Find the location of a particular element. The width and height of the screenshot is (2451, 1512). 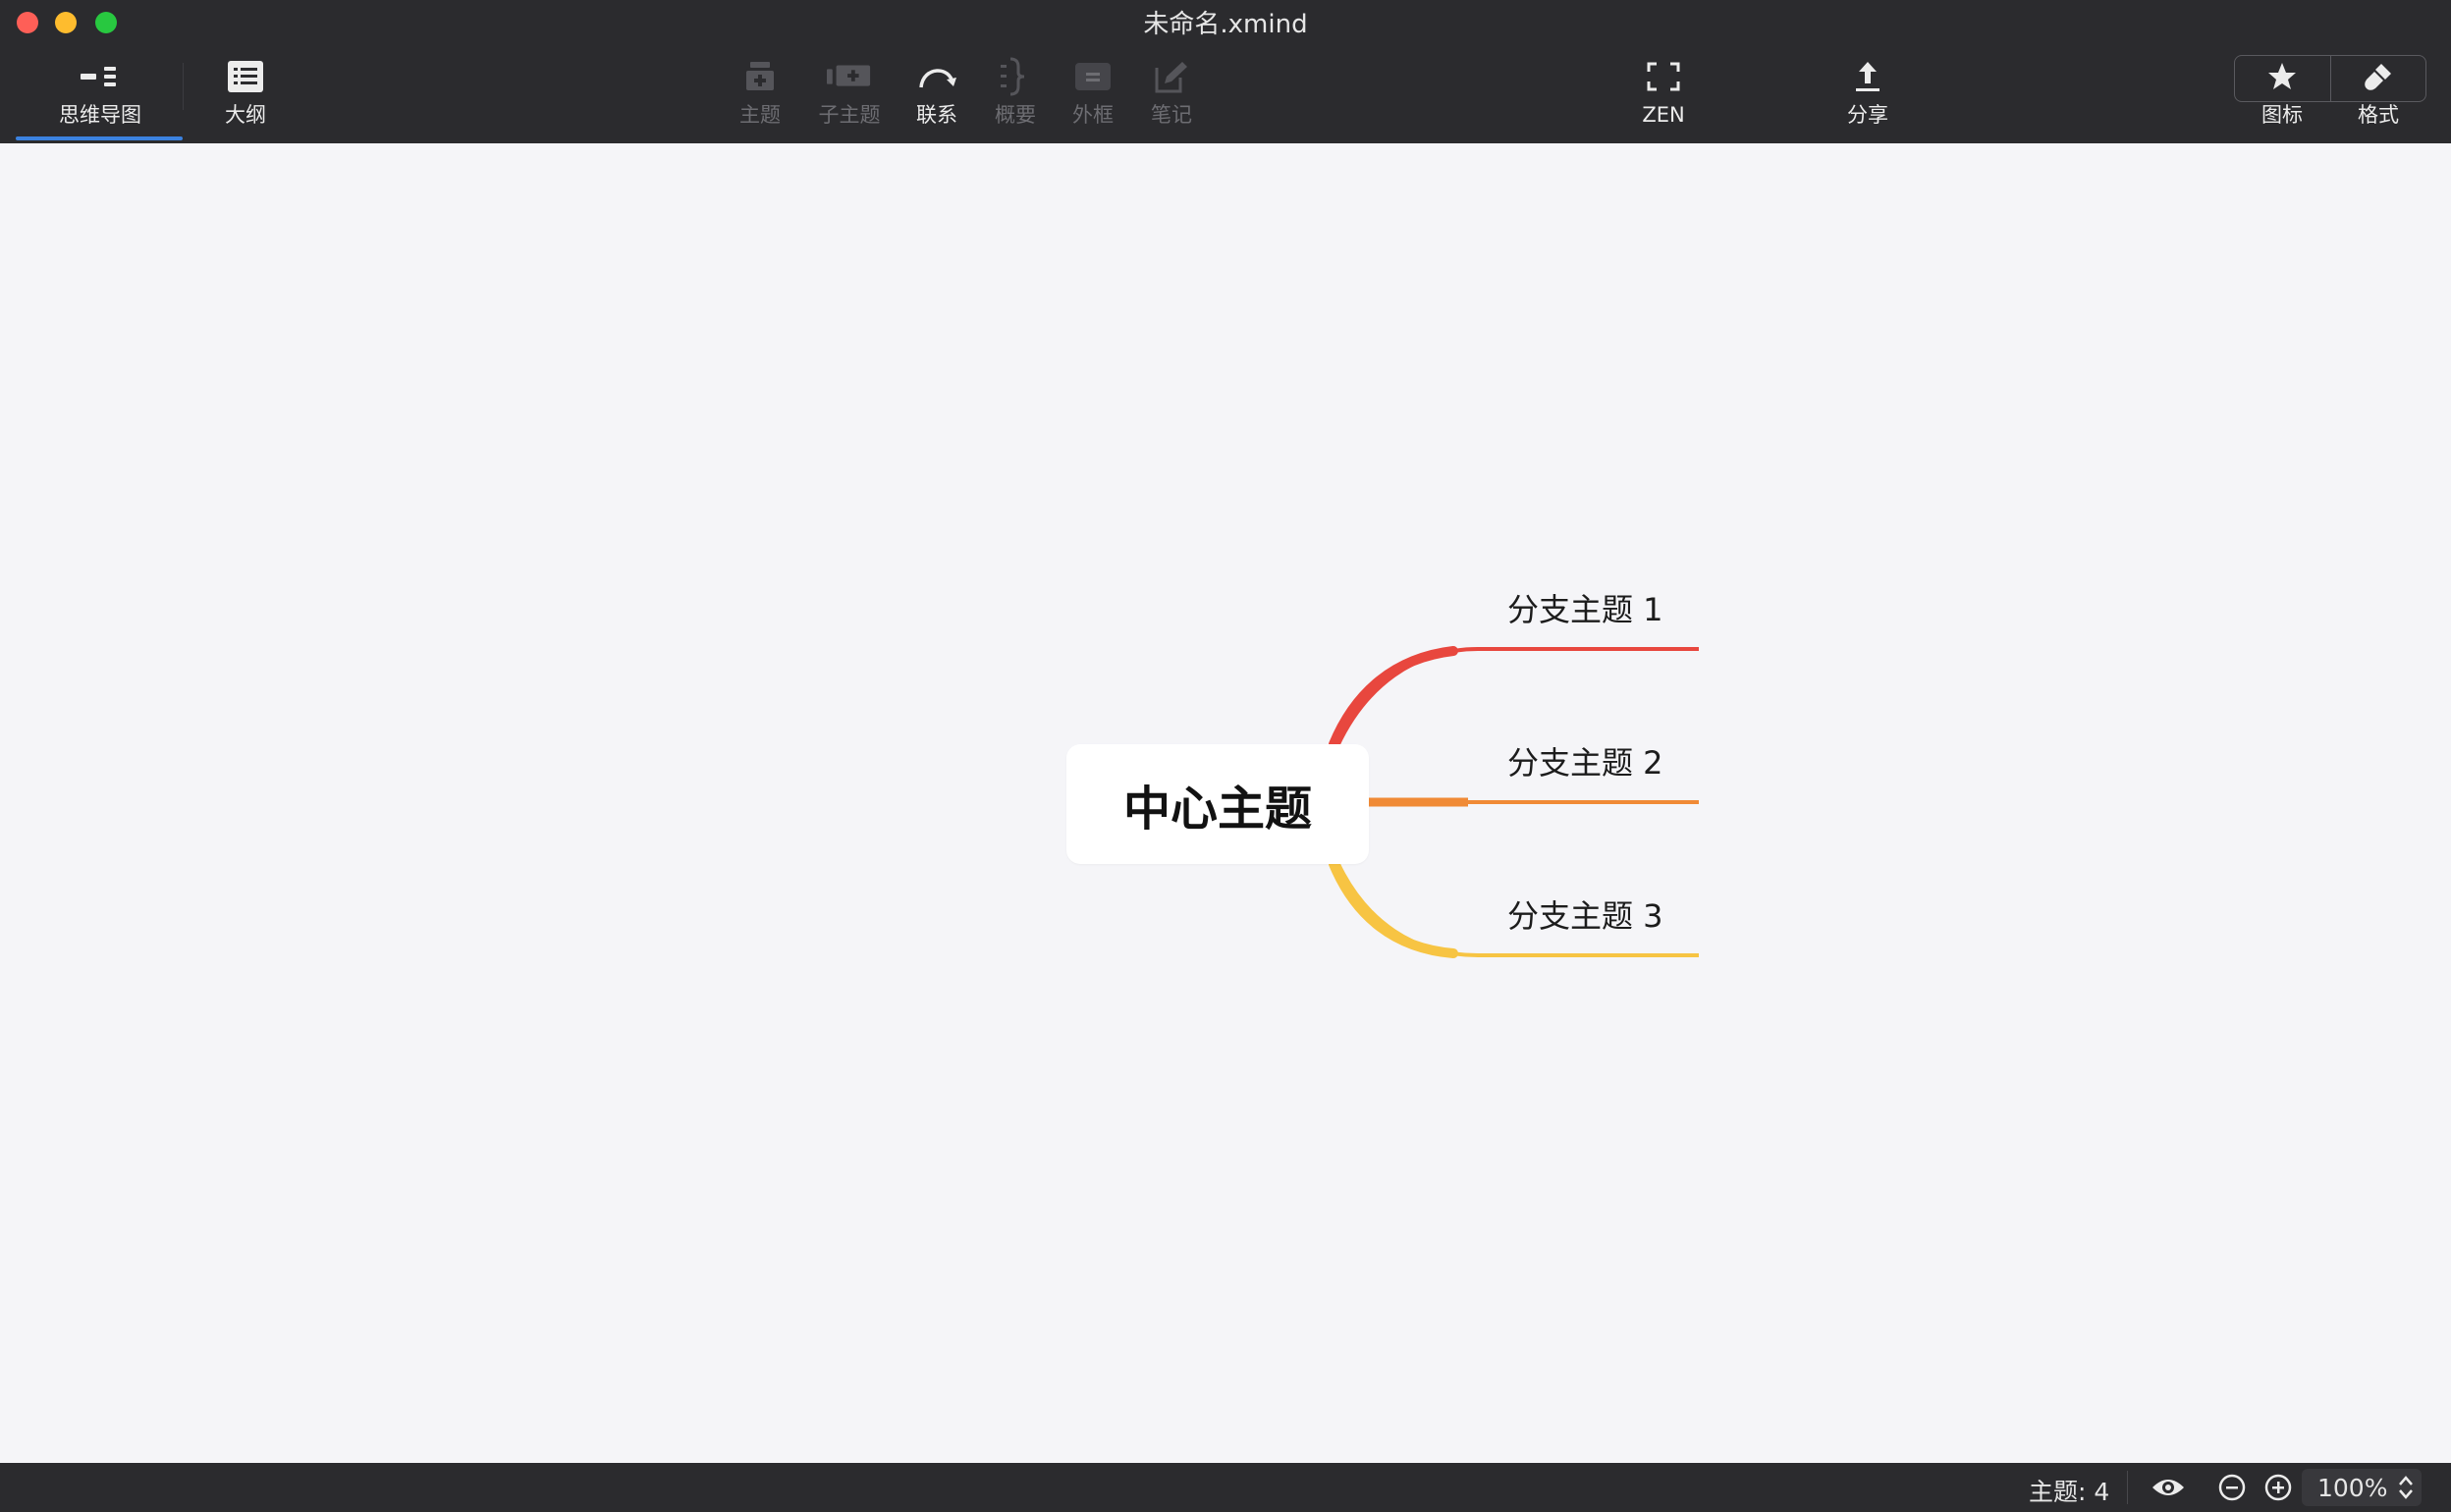

branch-topic-3: 分支主题 3 is located at coordinates (1585, 914).